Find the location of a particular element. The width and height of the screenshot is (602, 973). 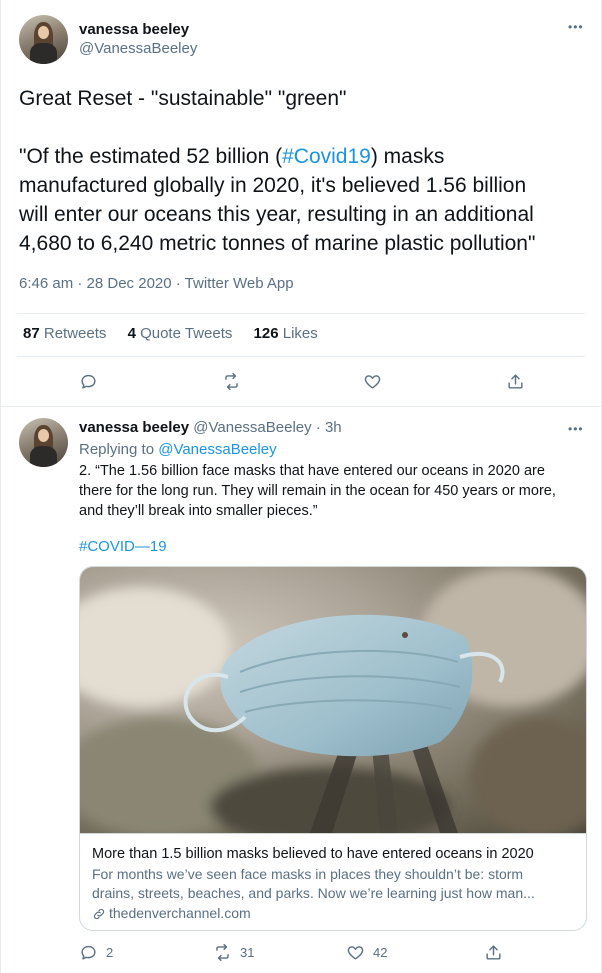

retweet-count: 31 is located at coordinates (247, 952).